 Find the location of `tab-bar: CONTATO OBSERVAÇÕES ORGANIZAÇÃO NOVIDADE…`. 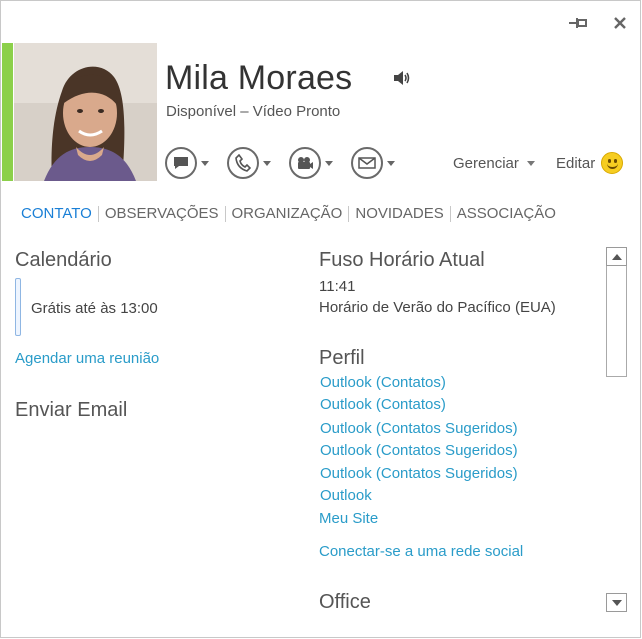

tab-bar: CONTATO OBSERVAÇÕES ORGANIZAÇÃO NOVIDADE… is located at coordinates (291, 213).